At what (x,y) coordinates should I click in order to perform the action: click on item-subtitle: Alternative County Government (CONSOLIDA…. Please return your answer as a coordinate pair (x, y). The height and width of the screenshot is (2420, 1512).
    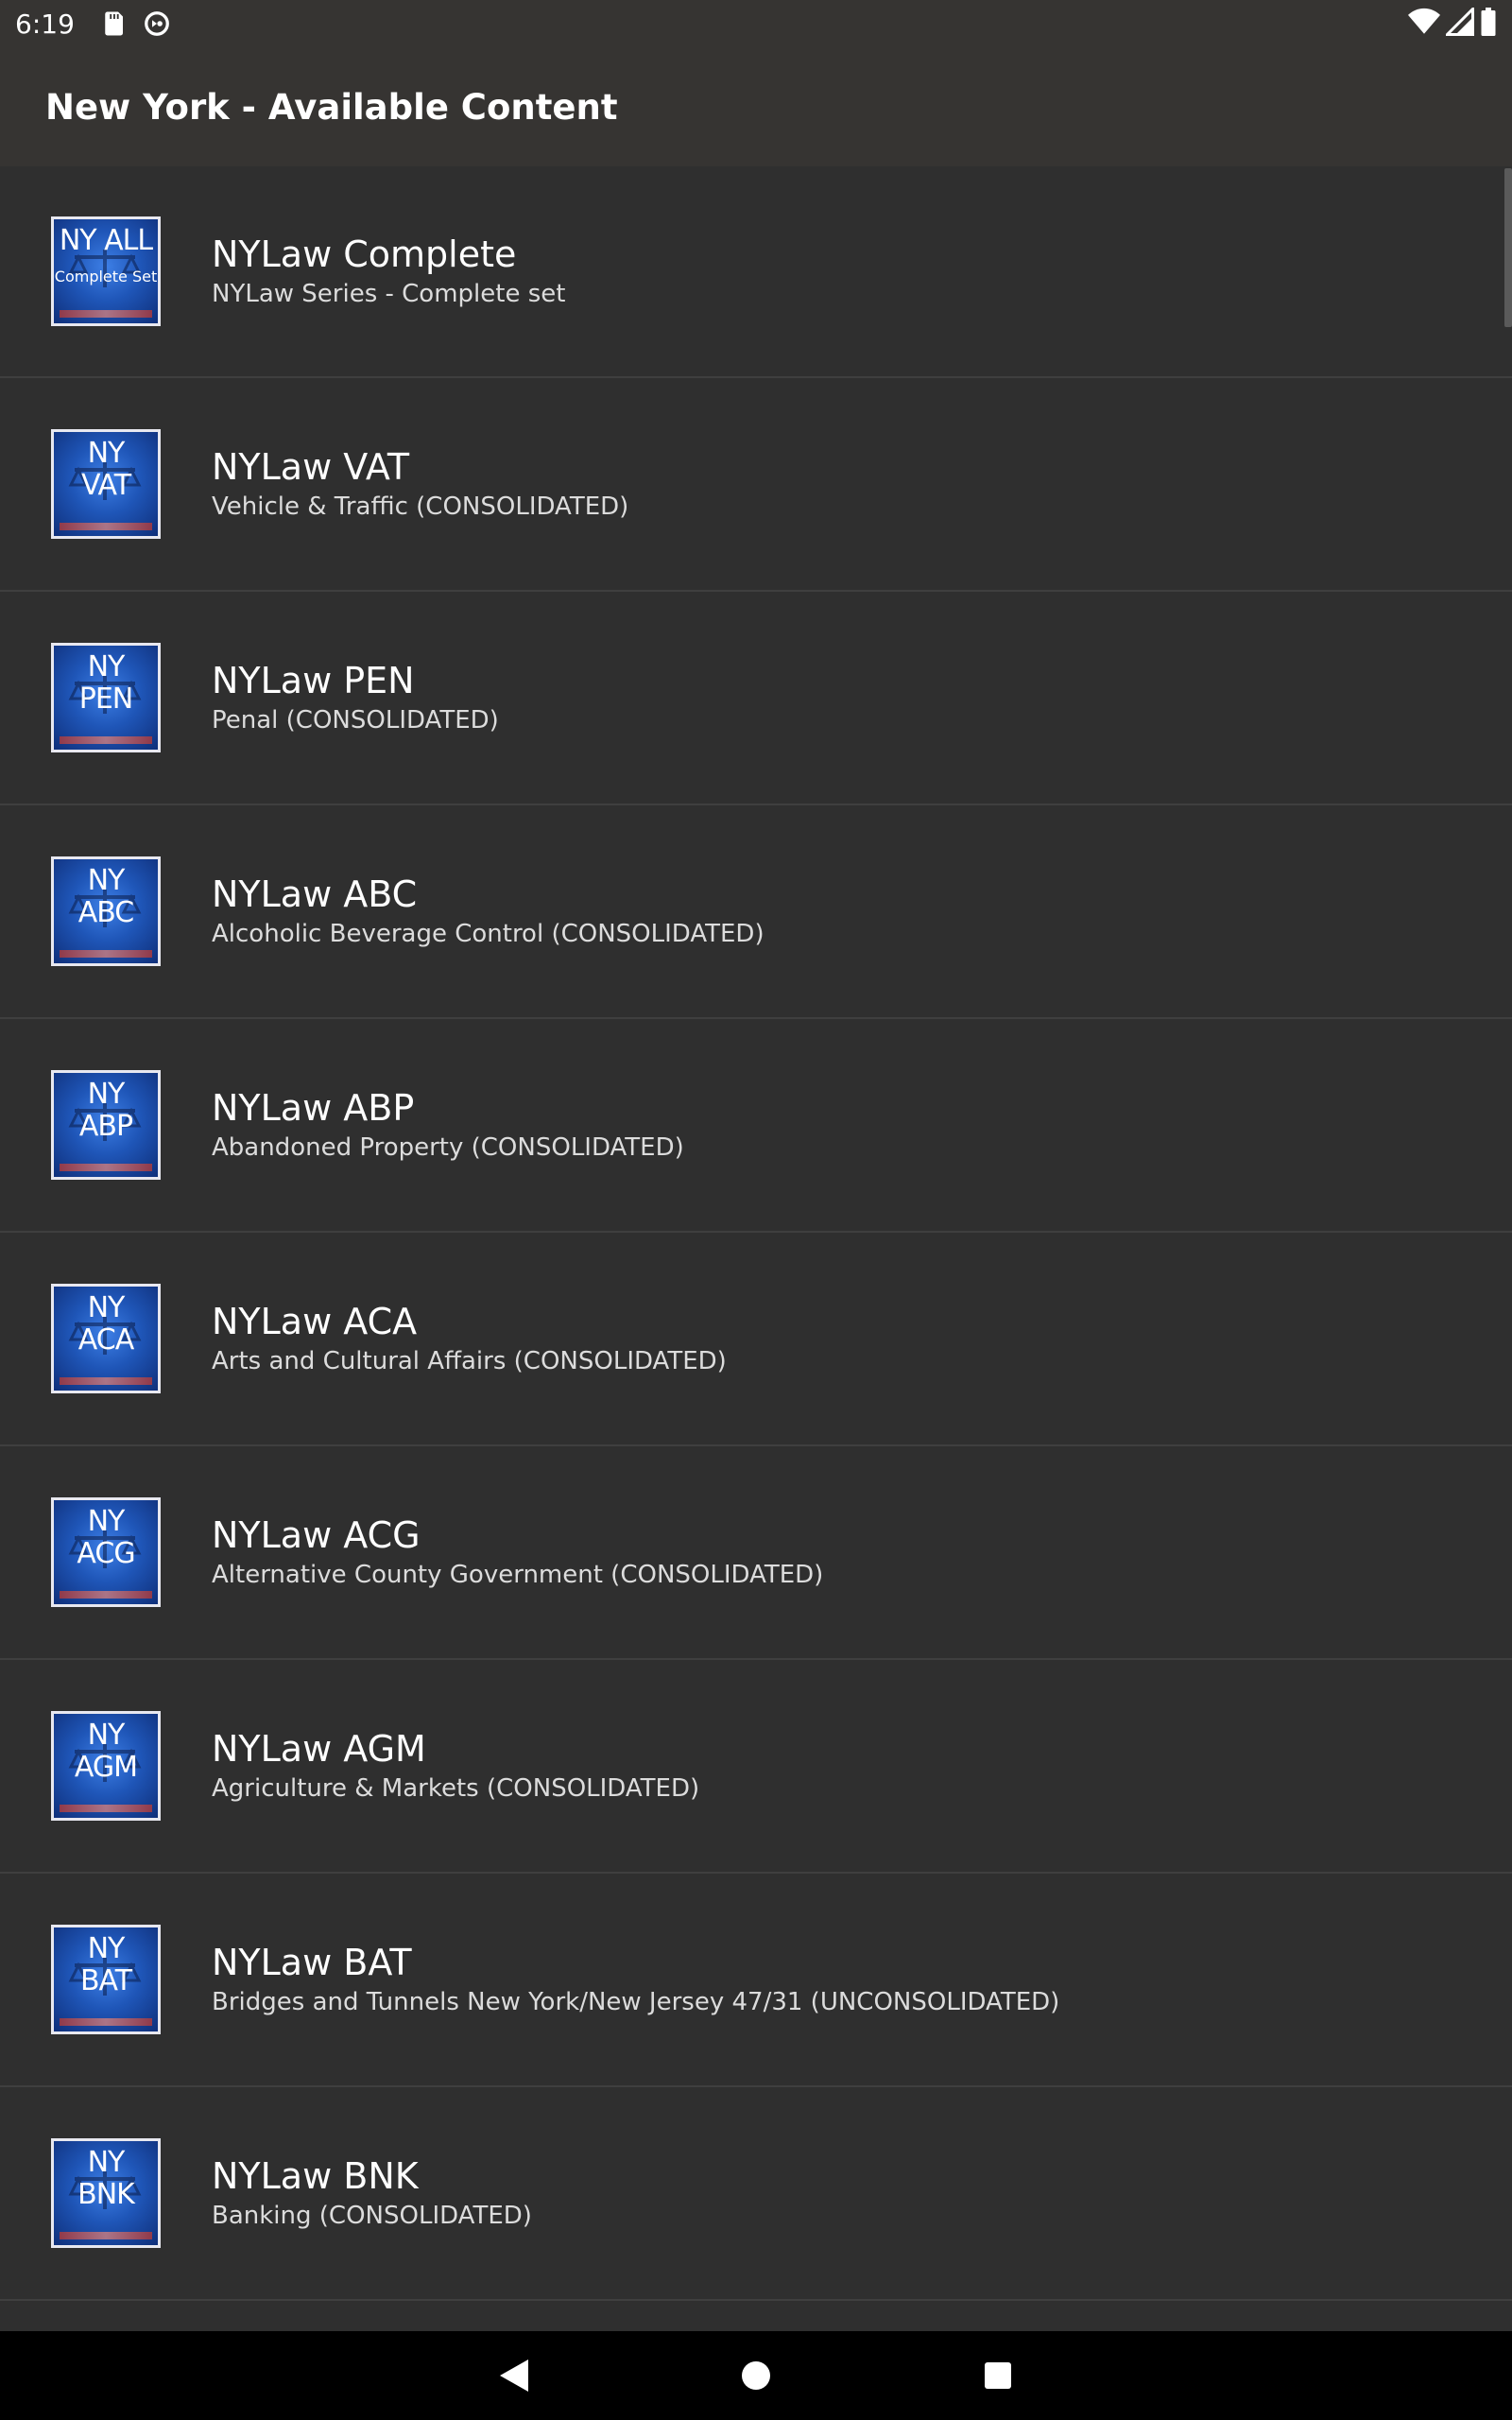
    Looking at the image, I should click on (518, 1575).